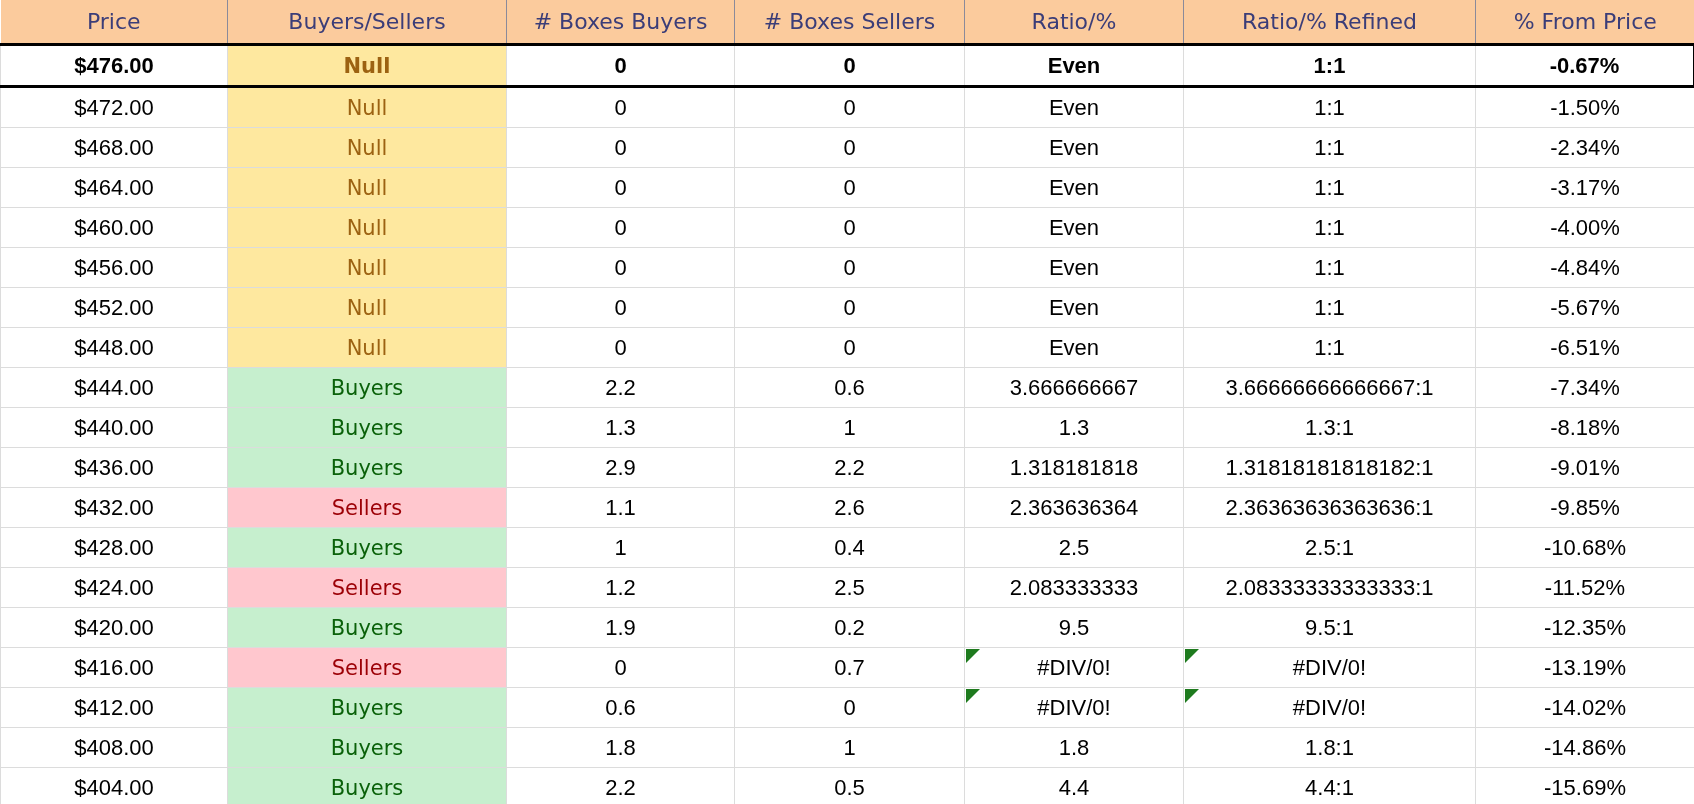 The image size is (1694, 804). I want to click on table-cell: $404.00, so click(114, 785).